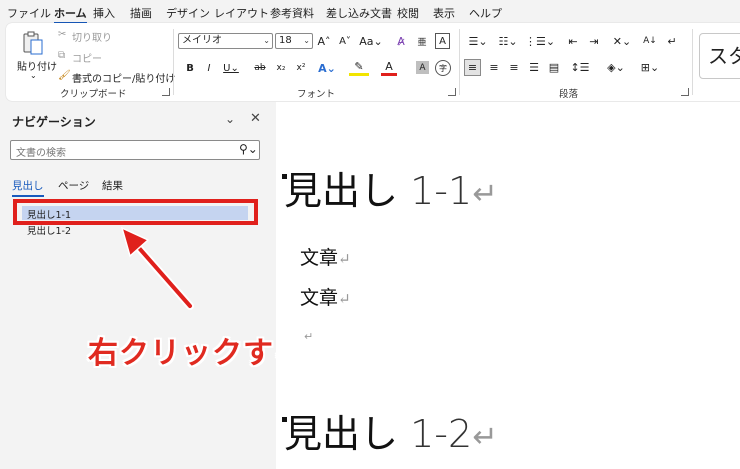 The width and height of the screenshot is (740, 469). What do you see at coordinates (104, 13) in the screenshot?
I see `tab-insert: 挿入` at bounding box center [104, 13].